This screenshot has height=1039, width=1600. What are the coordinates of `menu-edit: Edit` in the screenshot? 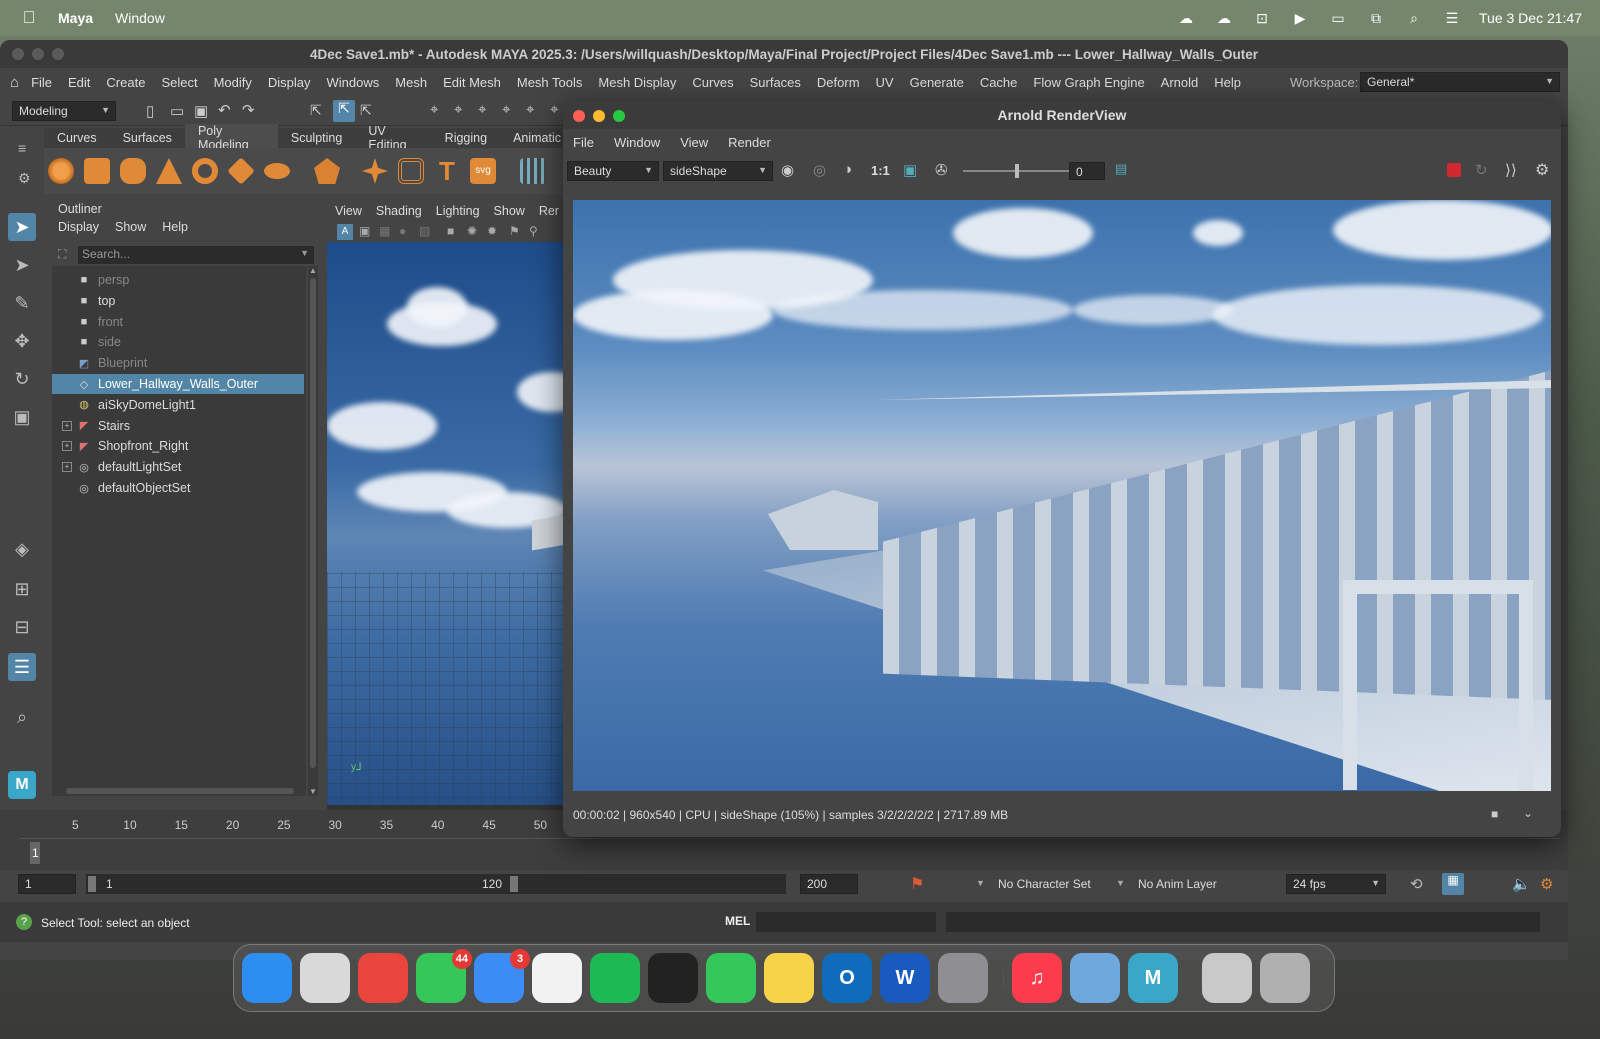 It's located at (79, 82).